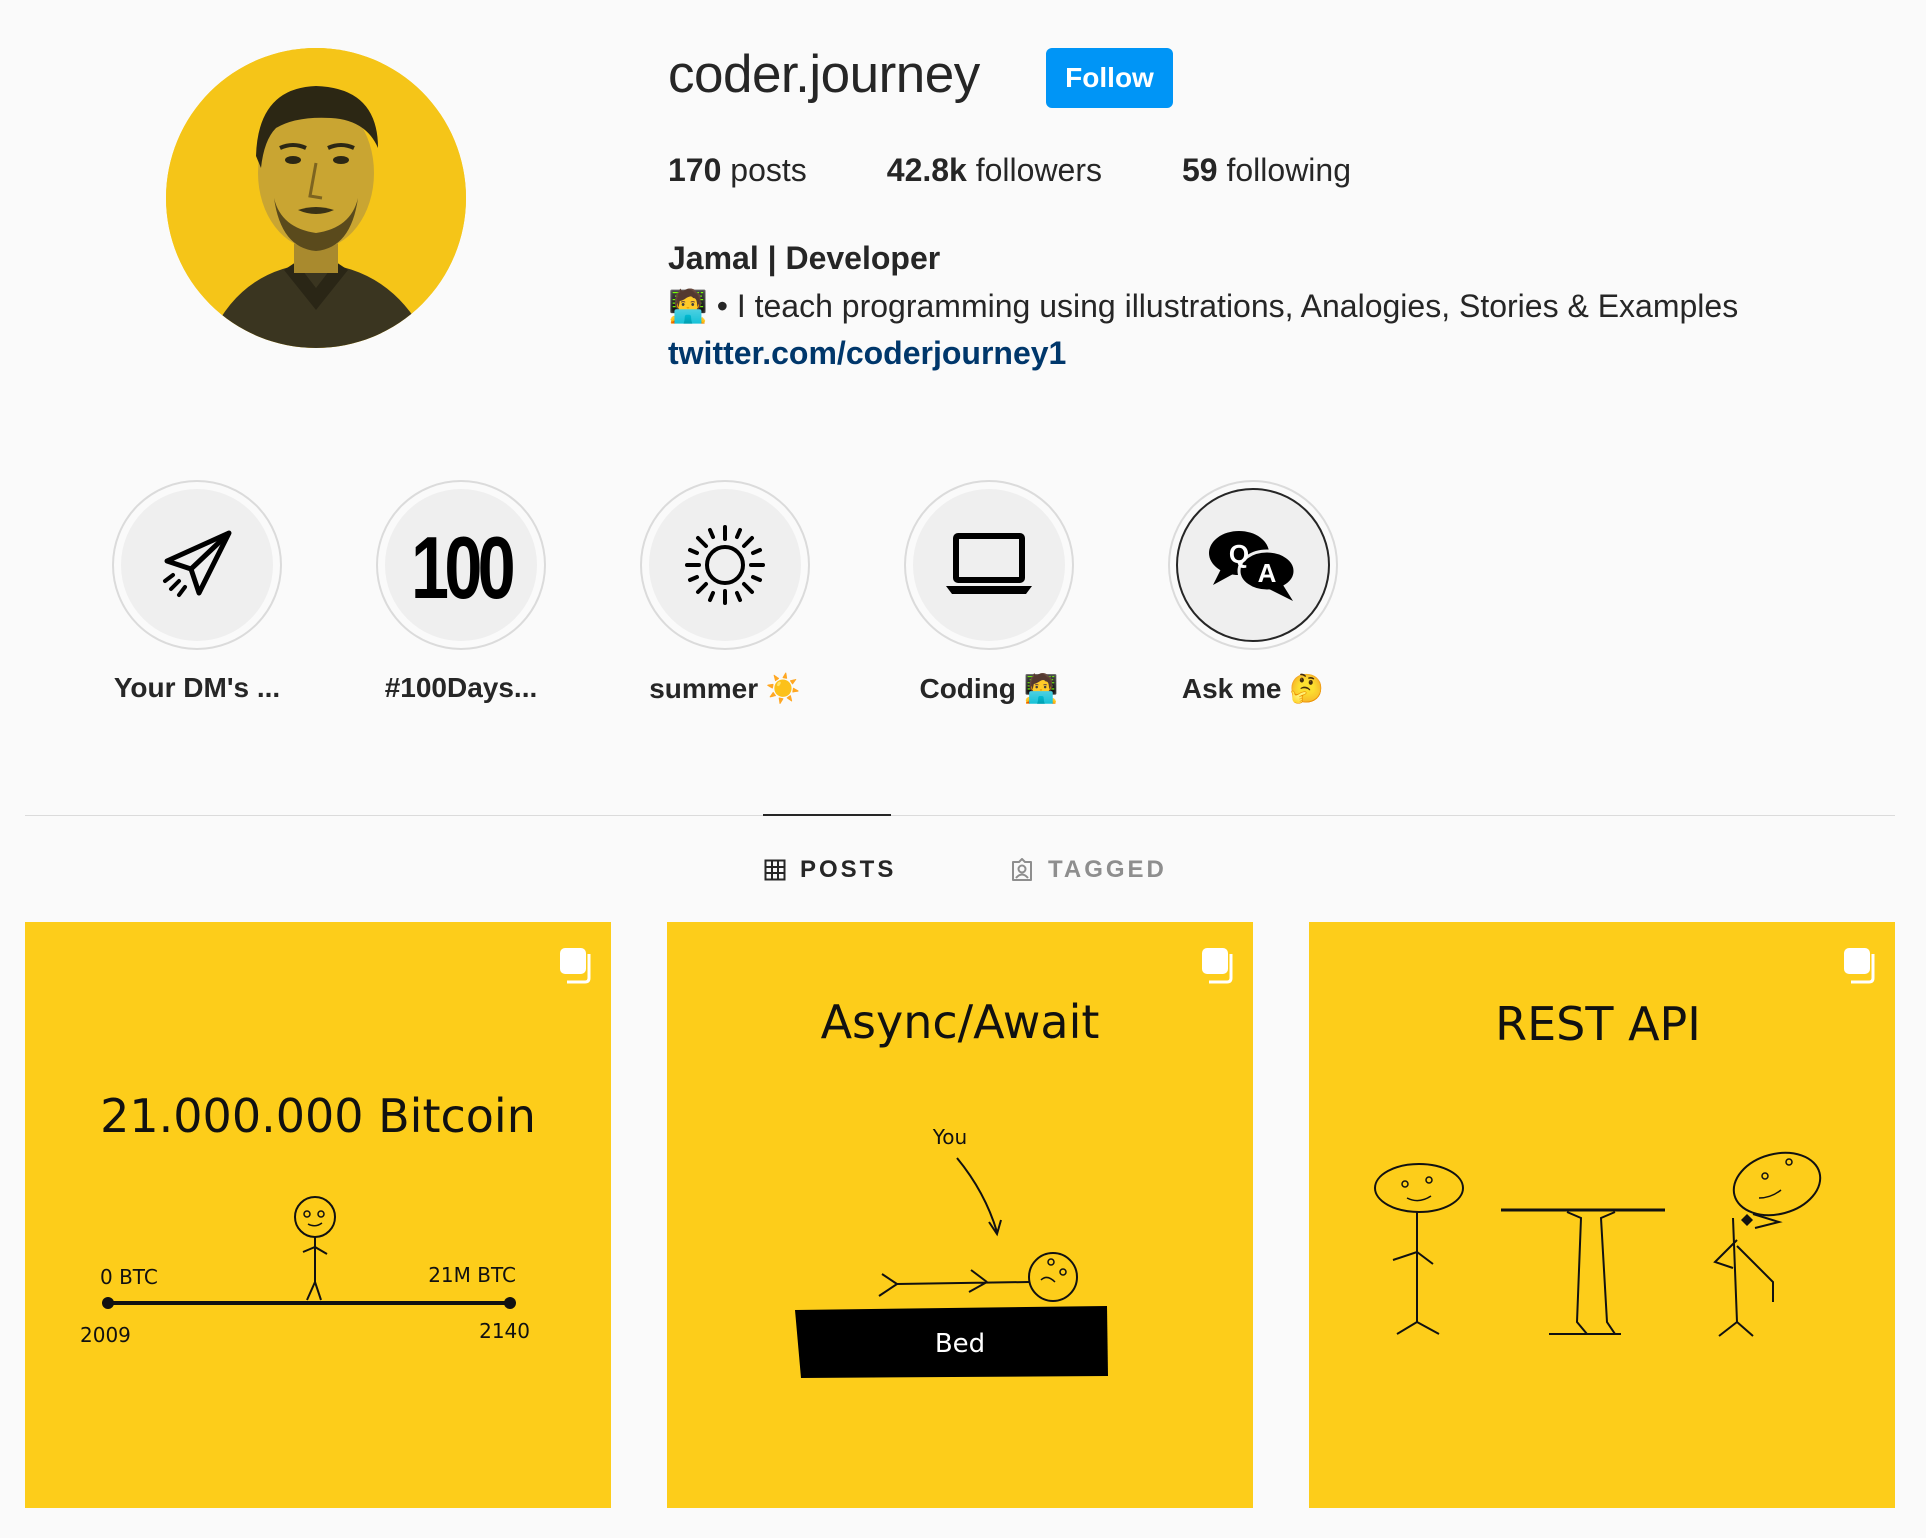 The image size is (1926, 1538). I want to click on following-stat: 59 following, so click(1266, 170).